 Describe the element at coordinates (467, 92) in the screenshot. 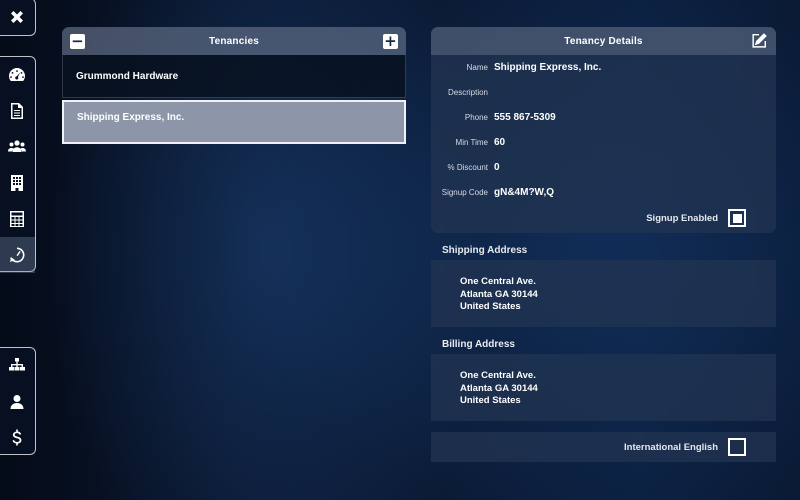

I see `description-label: Description` at that location.